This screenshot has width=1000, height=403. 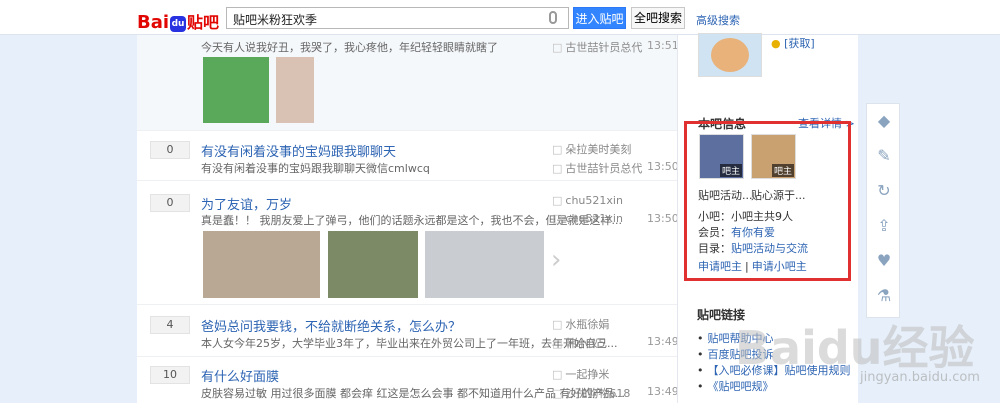 What do you see at coordinates (553, 17) in the screenshot?
I see `microphone-icon` at bounding box center [553, 17].